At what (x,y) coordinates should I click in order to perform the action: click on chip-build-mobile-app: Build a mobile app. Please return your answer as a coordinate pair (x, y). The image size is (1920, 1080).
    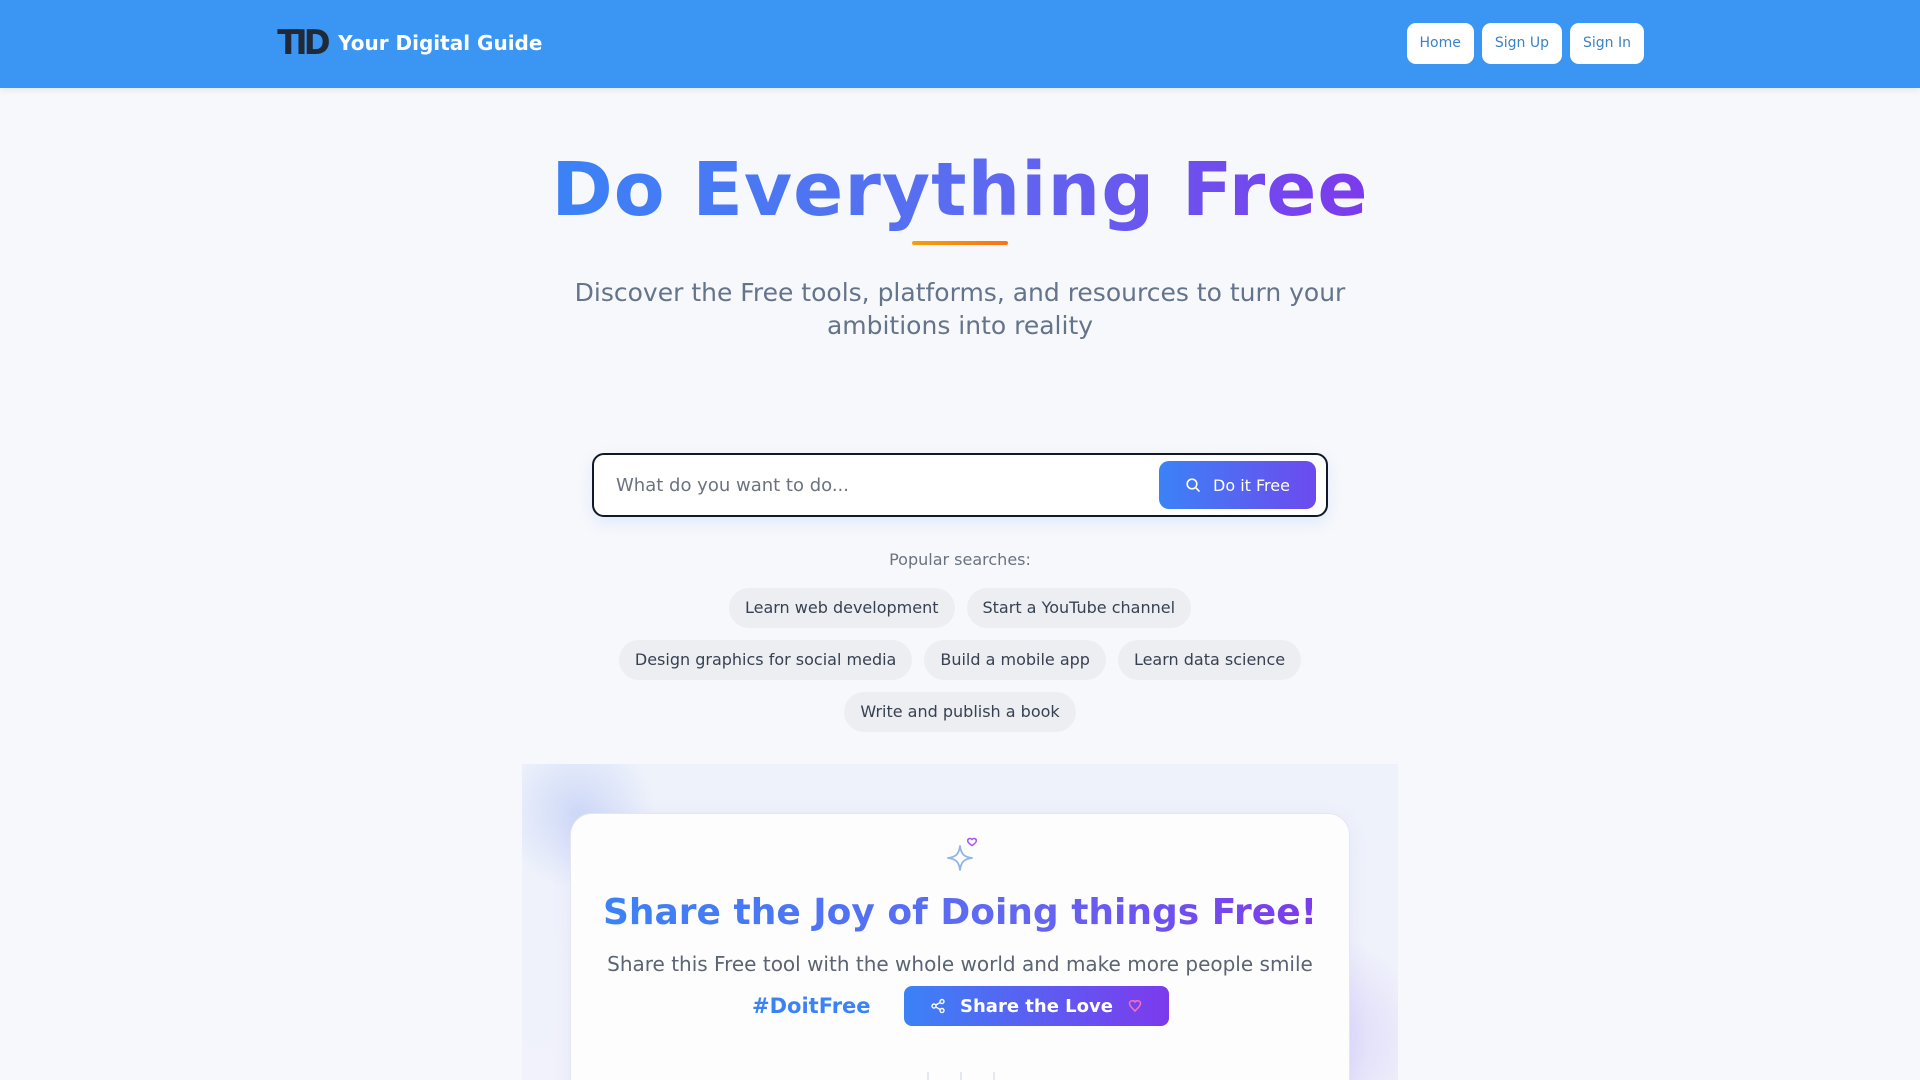
    Looking at the image, I should click on (1015, 660).